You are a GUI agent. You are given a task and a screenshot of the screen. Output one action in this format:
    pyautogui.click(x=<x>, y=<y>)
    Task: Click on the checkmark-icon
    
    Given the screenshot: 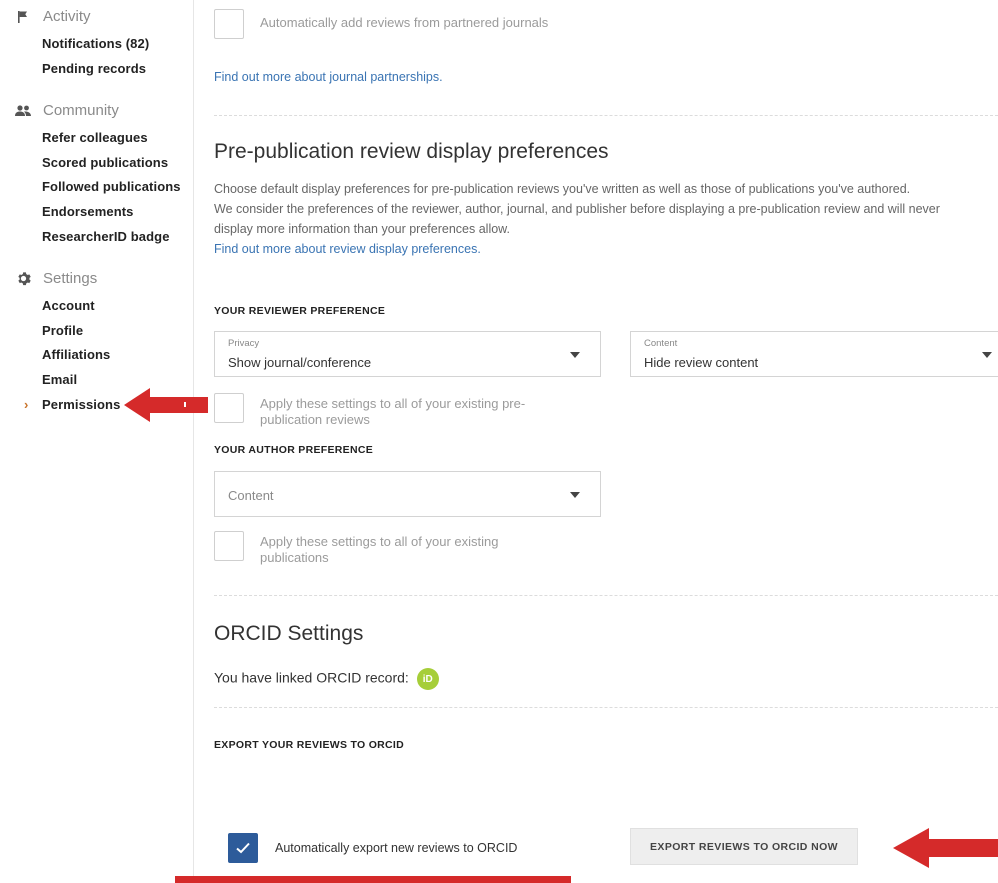 What is the action you would take?
    pyautogui.click(x=243, y=848)
    